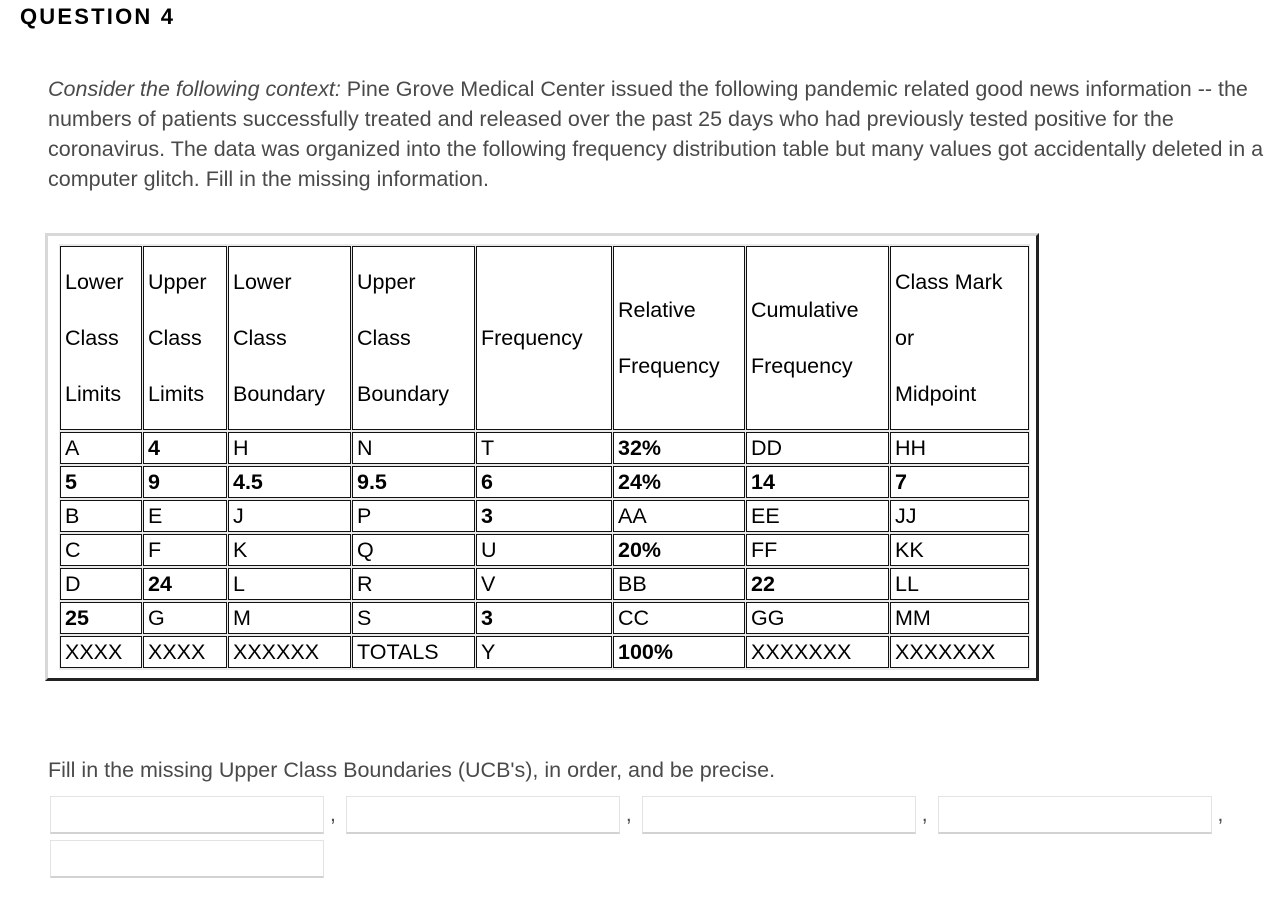  What do you see at coordinates (959, 482) in the screenshot?
I see `table-cell: 7` at bounding box center [959, 482].